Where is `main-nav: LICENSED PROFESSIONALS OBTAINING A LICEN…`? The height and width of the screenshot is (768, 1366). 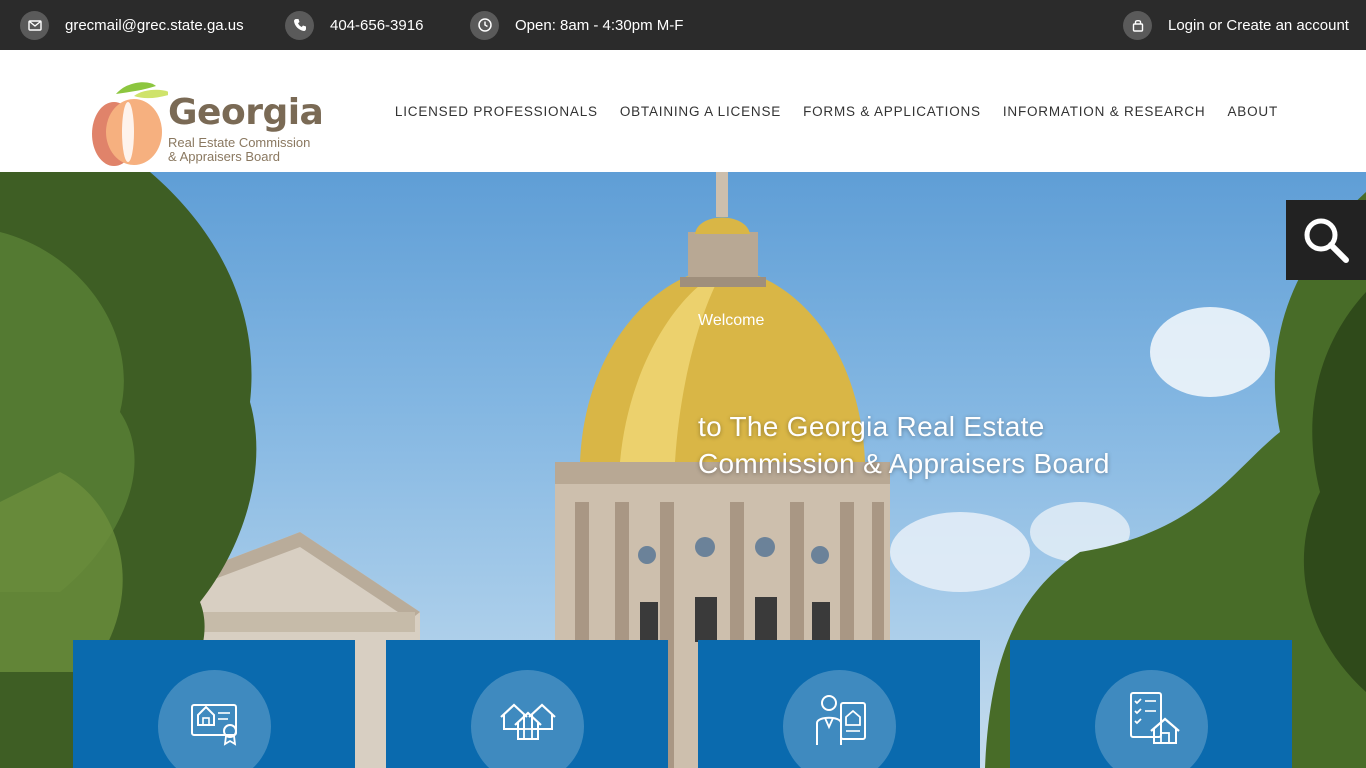 main-nav: LICENSED PROFESSIONALS OBTAINING A LICEN… is located at coordinates (825, 111).